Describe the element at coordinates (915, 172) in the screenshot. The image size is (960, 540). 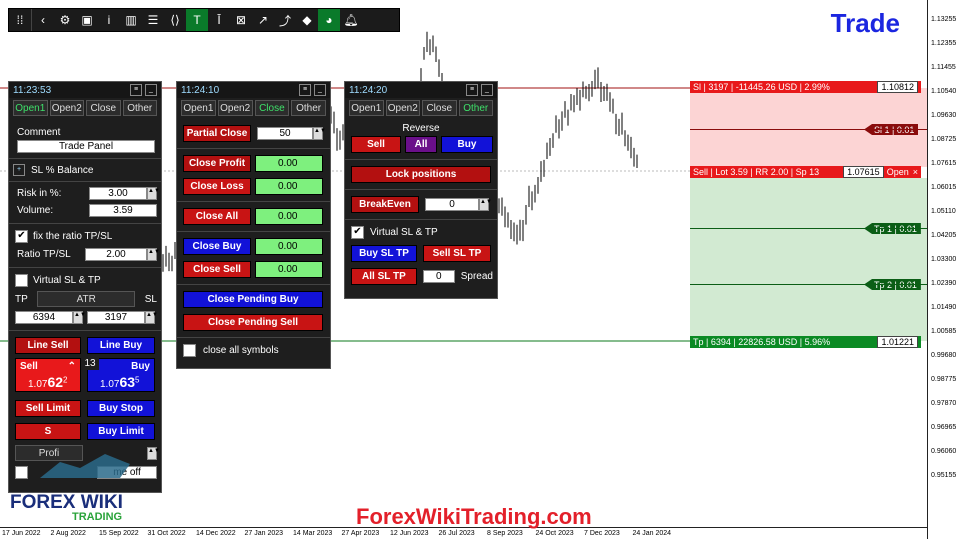
I see `close-icon: ×` at that location.